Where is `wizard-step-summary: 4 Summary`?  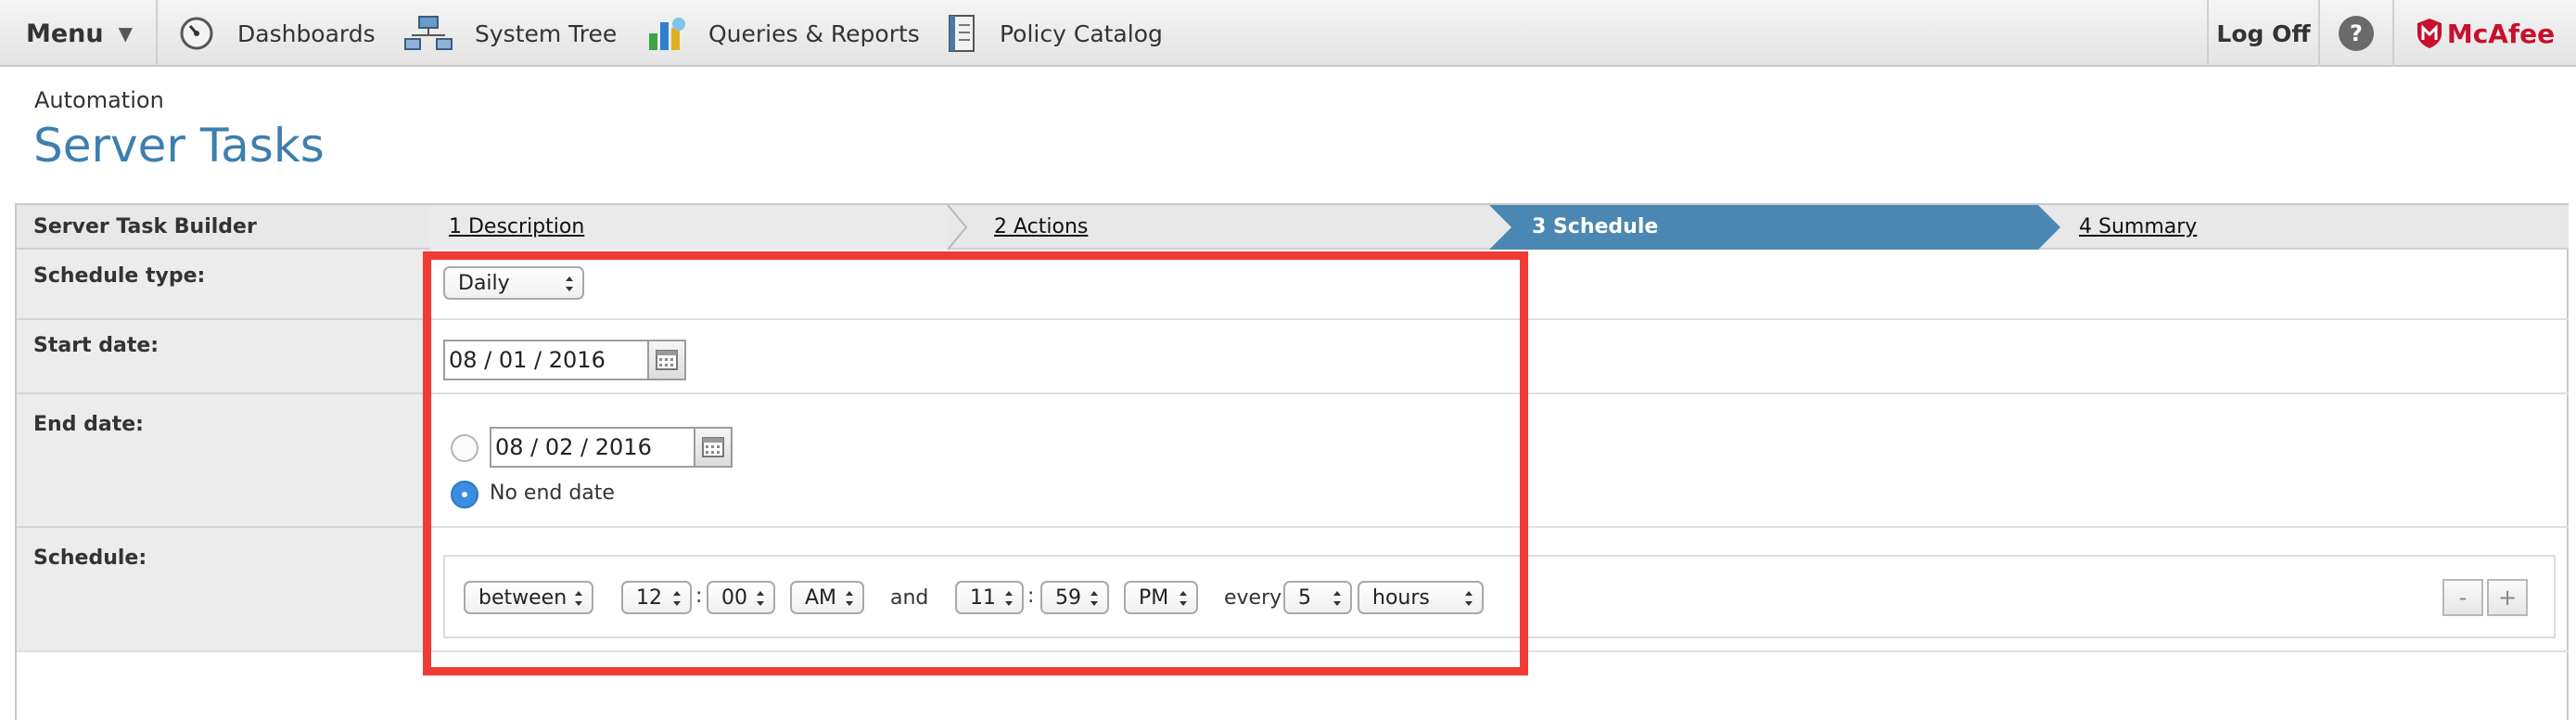
wizard-step-summary: 4 Summary is located at coordinates (2138, 227).